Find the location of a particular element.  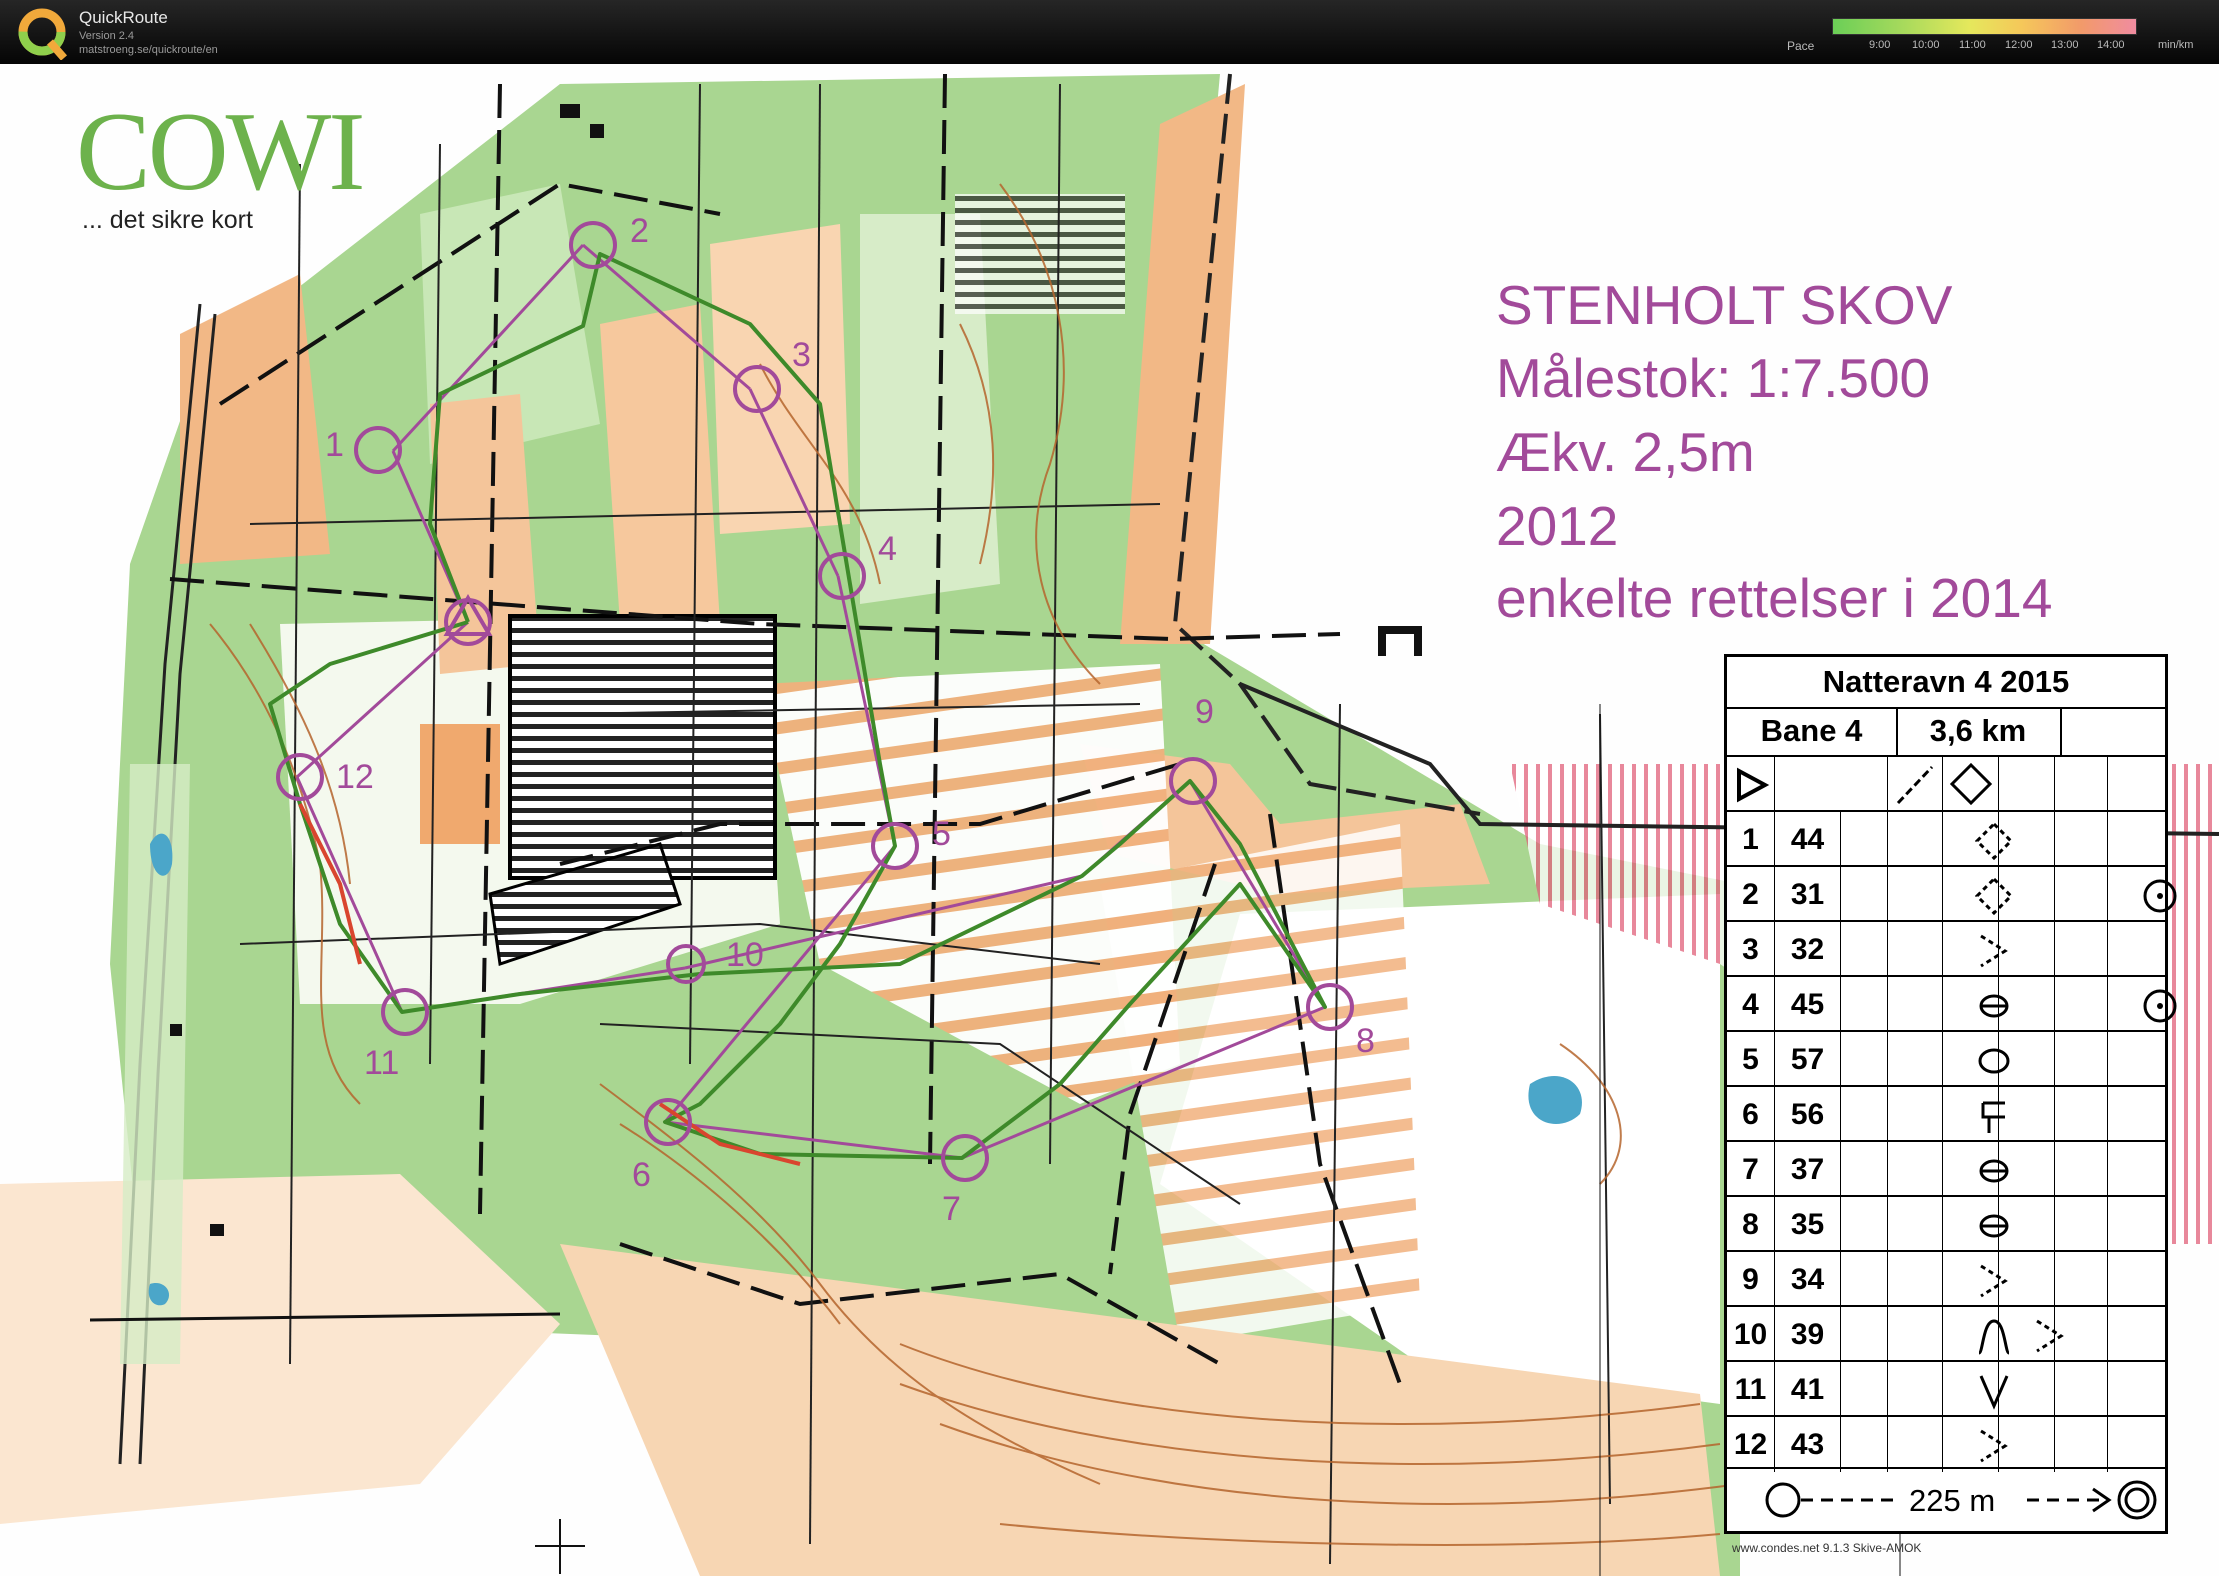

pace-unit: min/km is located at coordinates (2176, 45).